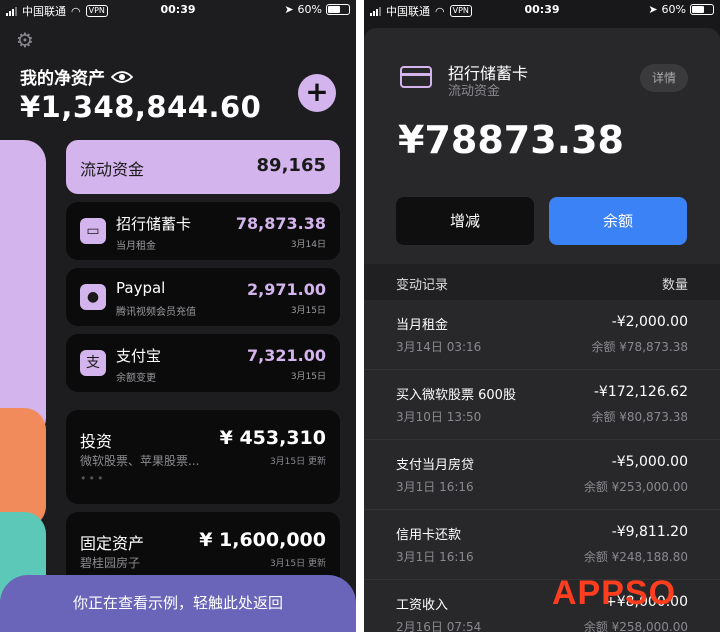  What do you see at coordinates (280, 223) in the screenshot?
I see `account-balance: 78,873.38` at bounding box center [280, 223].